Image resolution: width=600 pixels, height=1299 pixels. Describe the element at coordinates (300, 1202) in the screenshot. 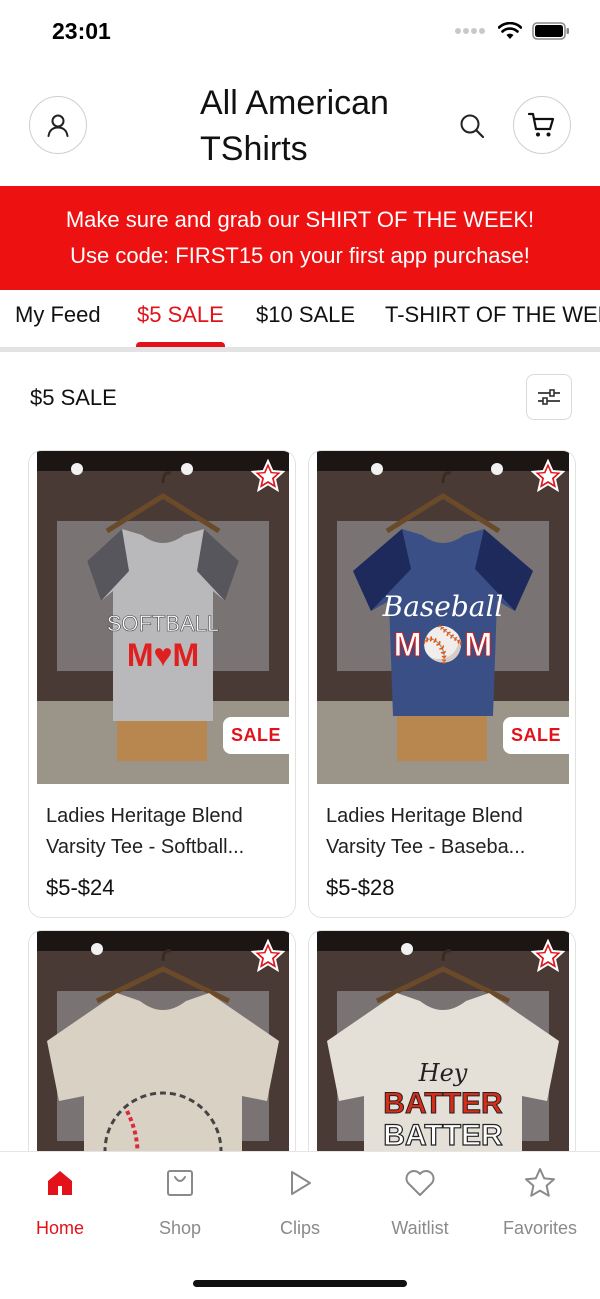

I see `nav-clips: Clips` at that location.